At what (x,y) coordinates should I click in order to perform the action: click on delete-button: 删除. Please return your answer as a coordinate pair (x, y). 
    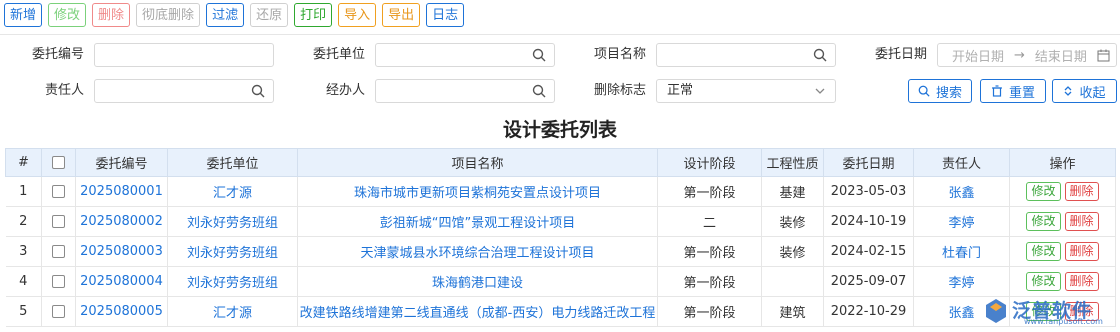
    Looking at the image, I should click on (111, 15).